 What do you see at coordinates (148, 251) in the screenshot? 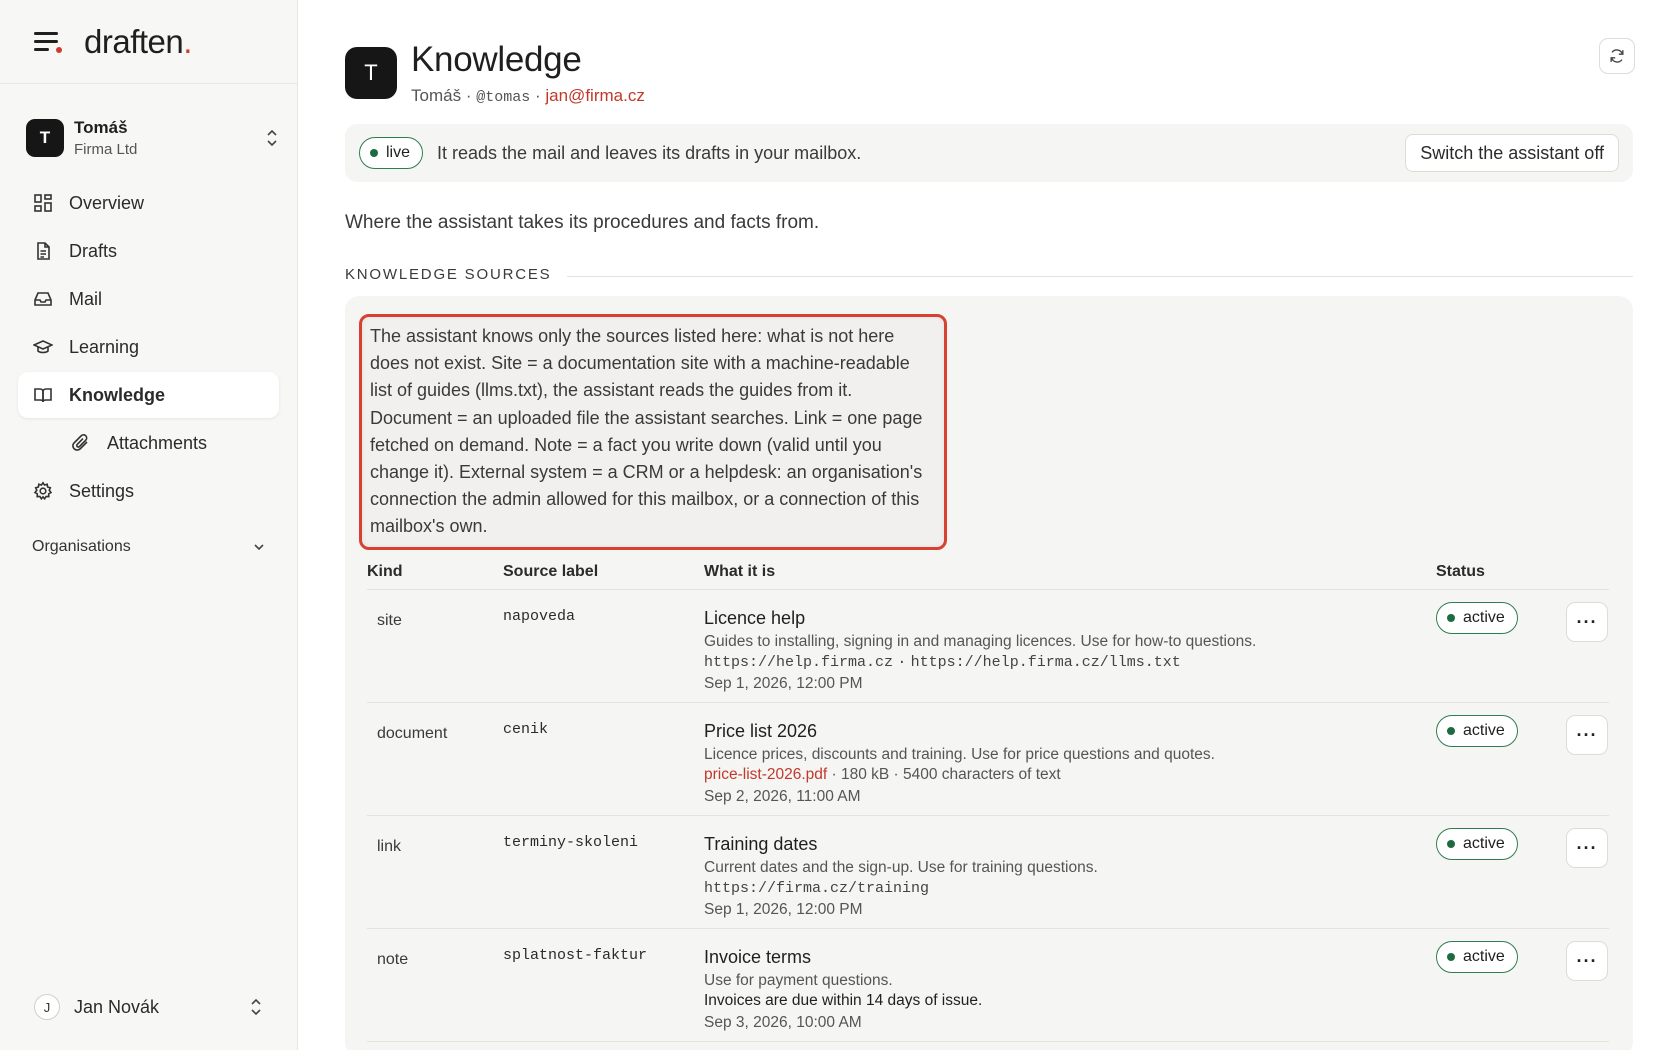
I see `sidebar-item-drafts: Drafts` at bounding box center [148, 251].